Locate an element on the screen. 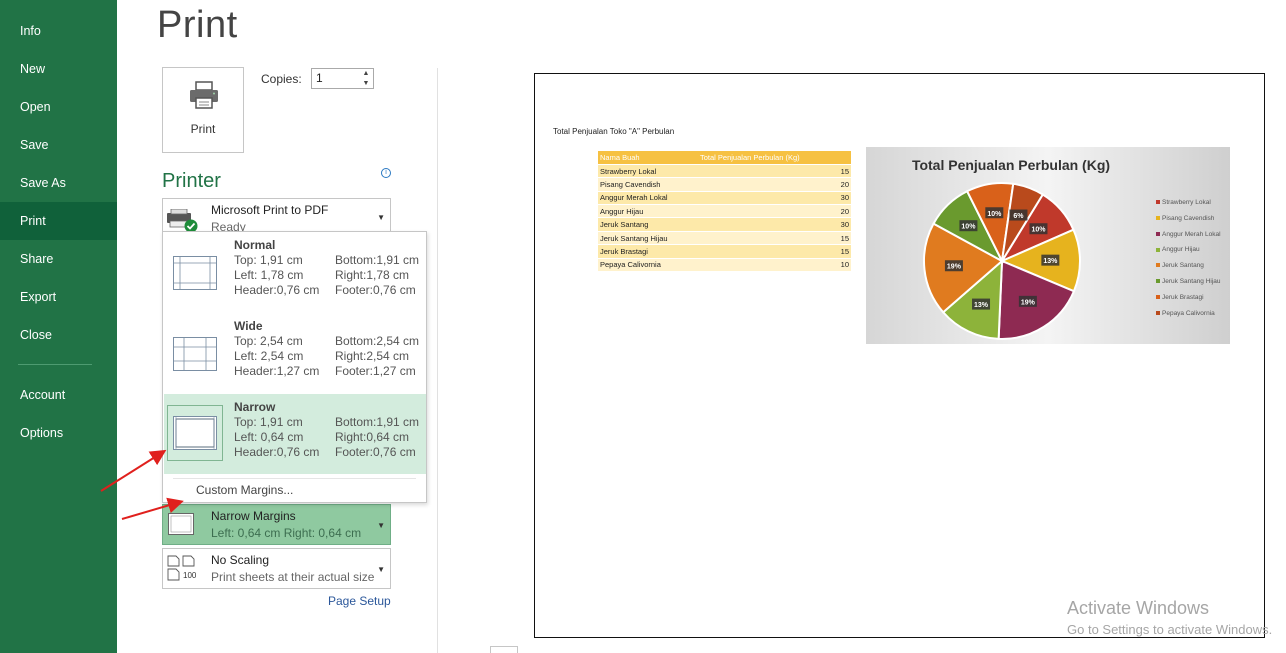 Image resolution: width=1286 pixels, height=653 pixels. copies-decrement-icon: ▼ is located at coordinates (366, 84).